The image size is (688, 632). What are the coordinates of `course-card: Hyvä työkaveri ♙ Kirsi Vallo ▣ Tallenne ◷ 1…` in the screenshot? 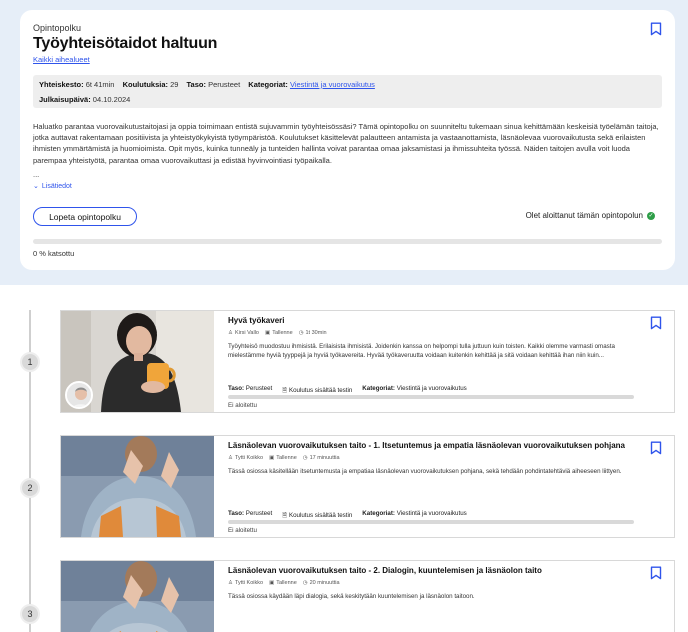 It's located at (367, 361).